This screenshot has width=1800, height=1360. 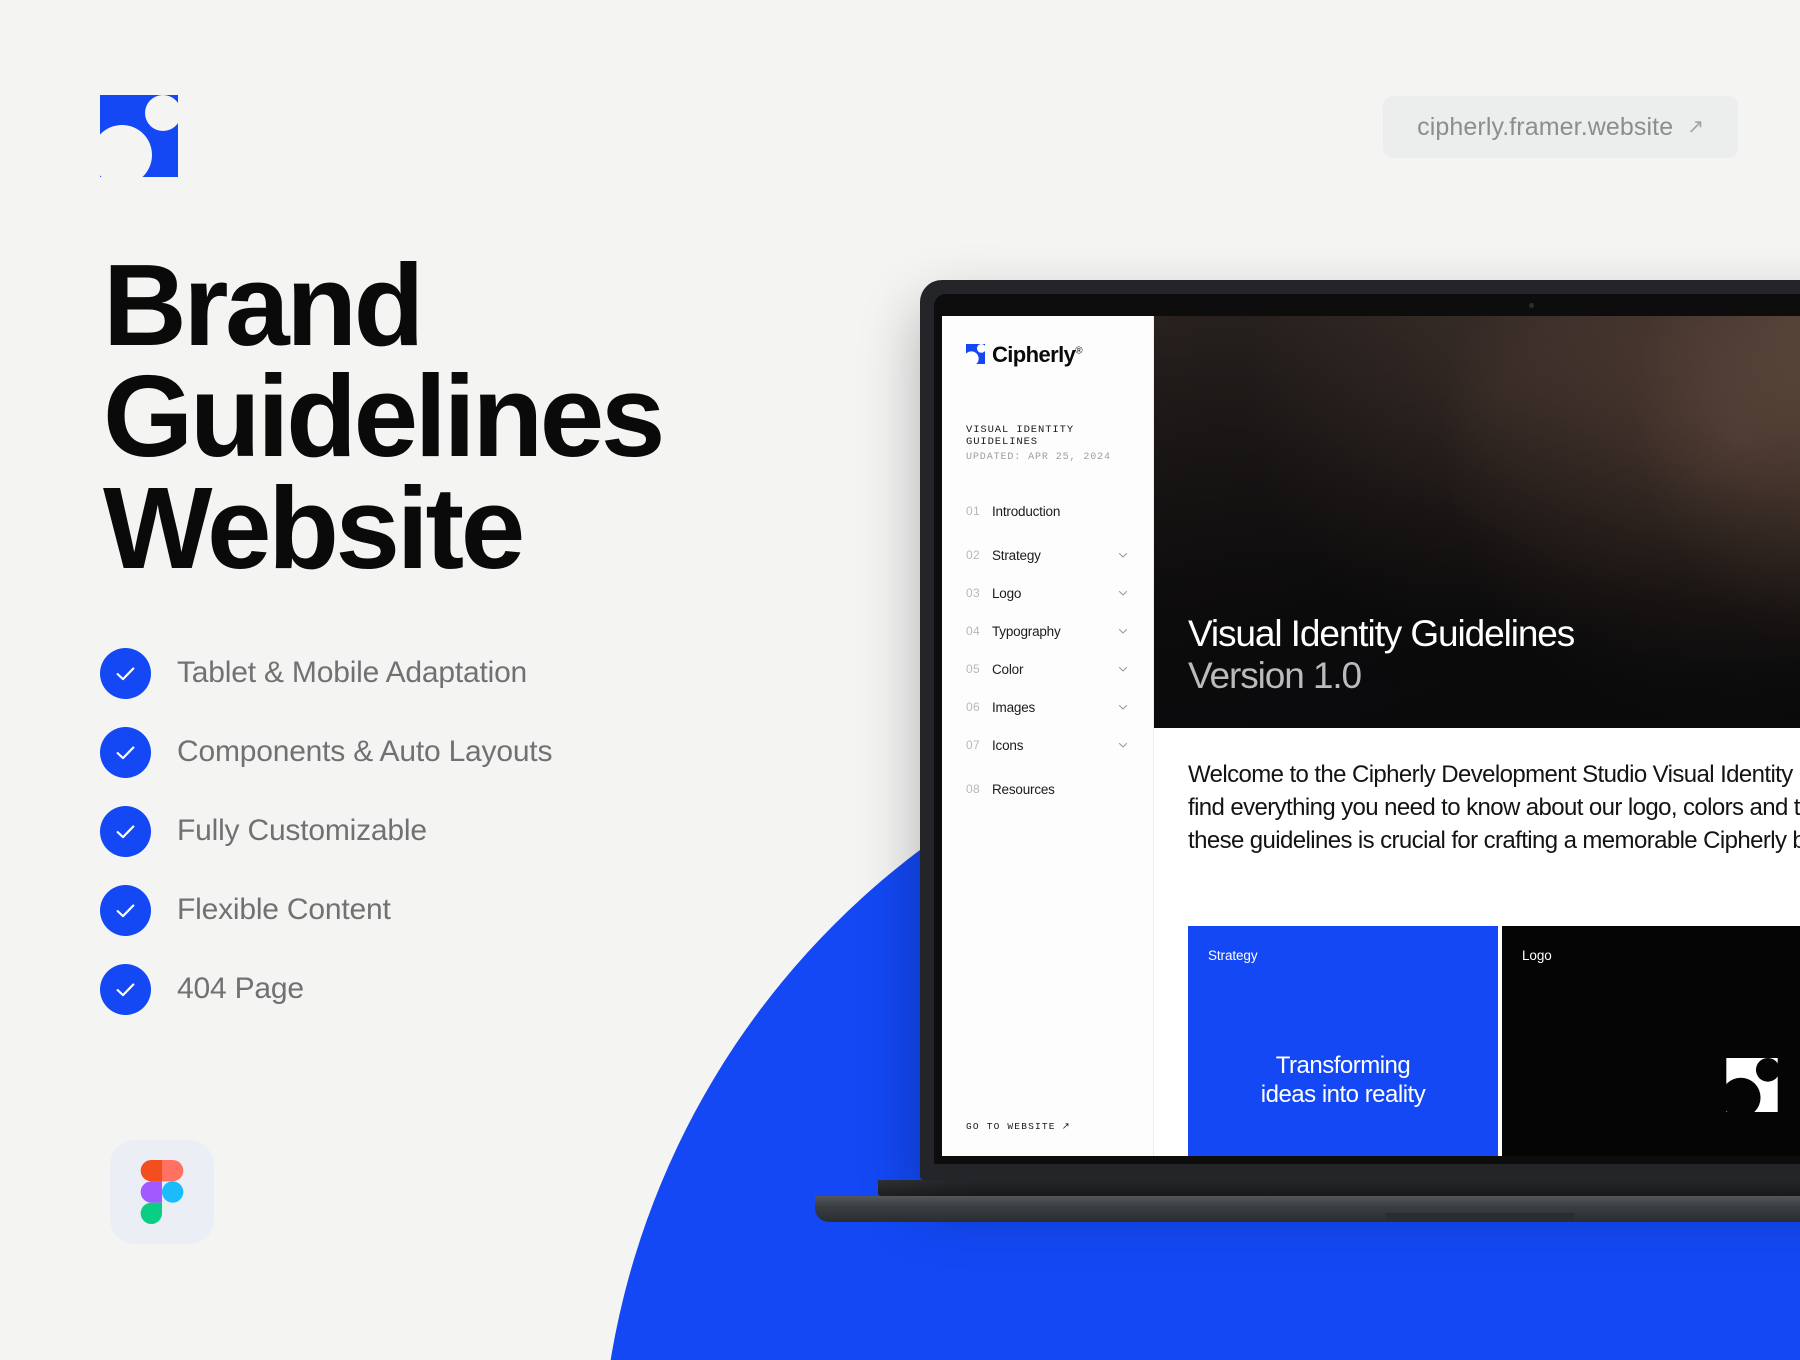 What do you see at coordinates (973, 669) in the screenshot?
I see `nav-number: 05` at bounding box center [973, 669].